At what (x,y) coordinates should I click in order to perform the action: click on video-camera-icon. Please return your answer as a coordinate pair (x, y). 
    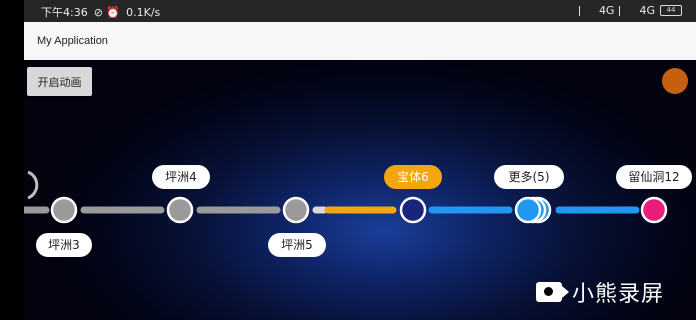
    Looking at the image, I should click on (552, 292).